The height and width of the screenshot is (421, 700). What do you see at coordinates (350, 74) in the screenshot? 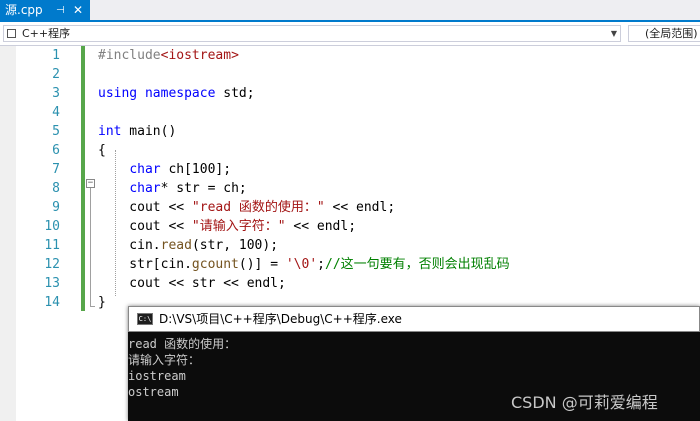
I see `code-line: 2` at bounding box center [350, 74].